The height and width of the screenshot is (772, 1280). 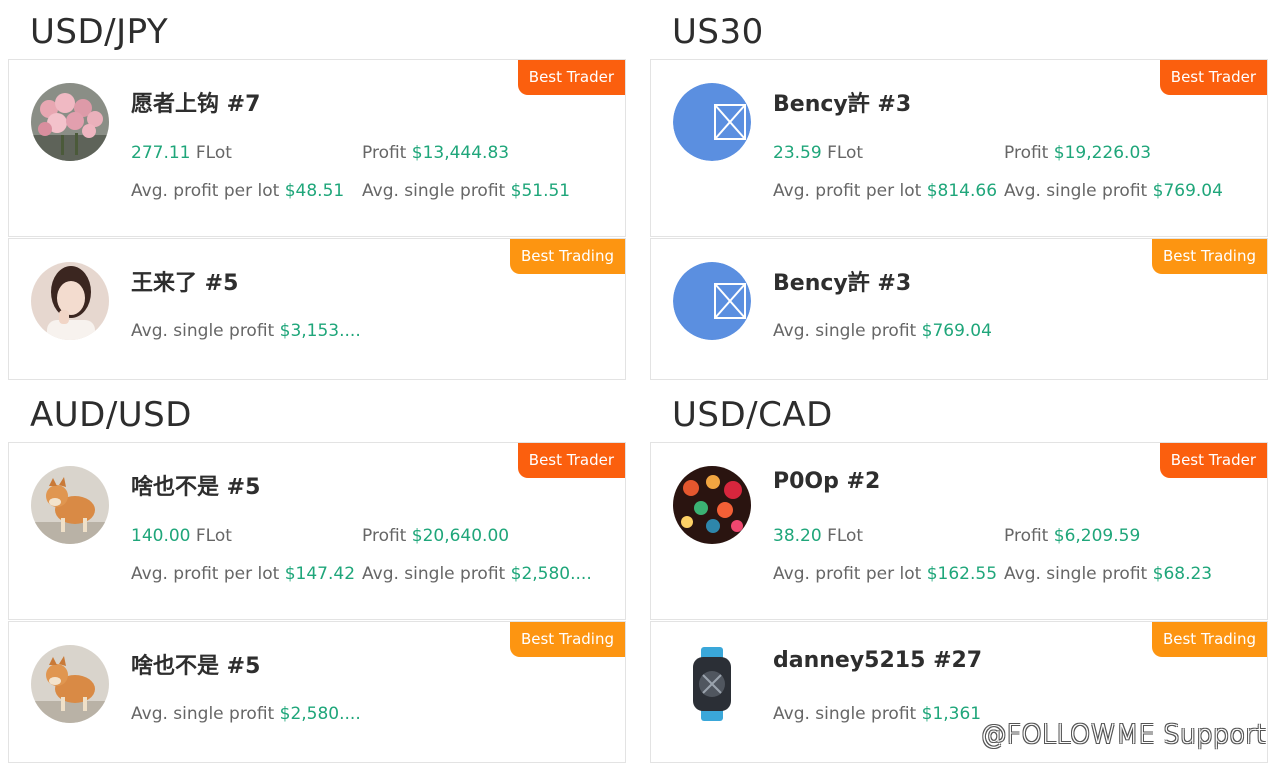 I want to click on avg-single-stat: Avg. single profit $1,361, so click(x=877, y=714).